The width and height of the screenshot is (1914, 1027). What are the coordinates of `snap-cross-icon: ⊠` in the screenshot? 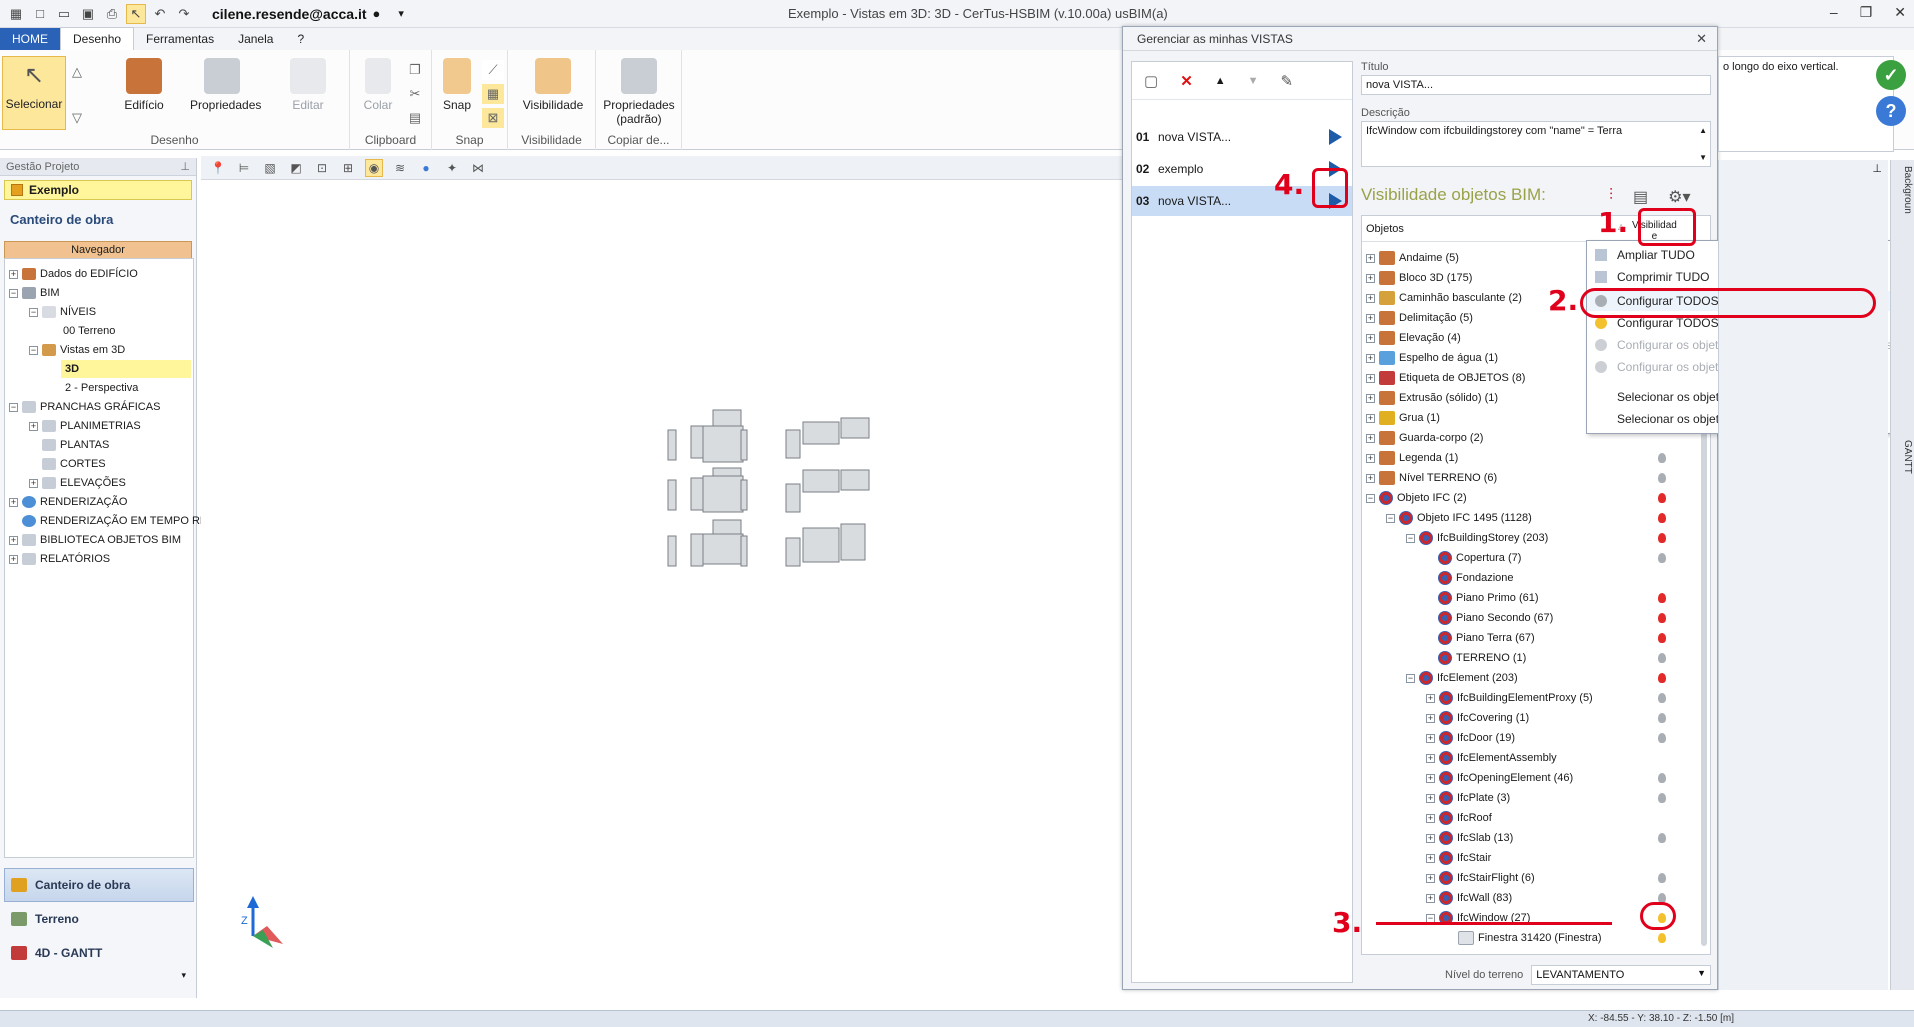 It's located at (493, 118).